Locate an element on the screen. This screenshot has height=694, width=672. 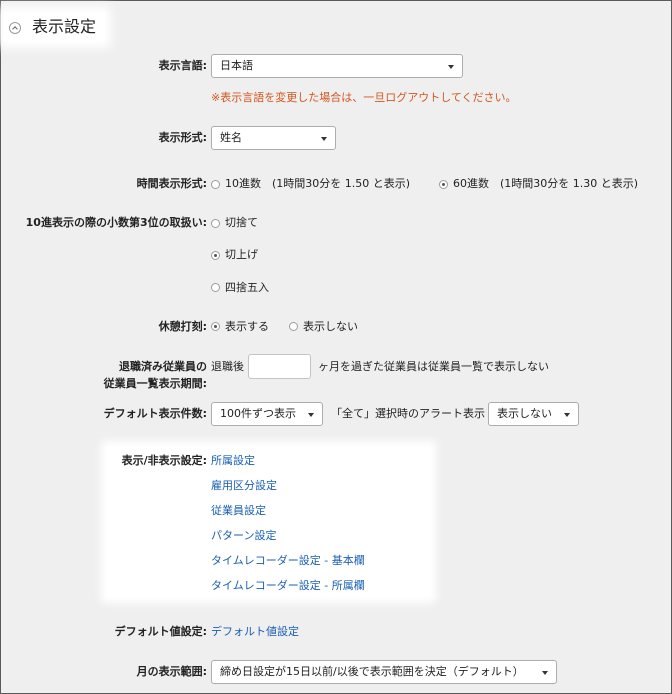
break-stamp-option-show: 表示する is located at coordinates (247, 326).